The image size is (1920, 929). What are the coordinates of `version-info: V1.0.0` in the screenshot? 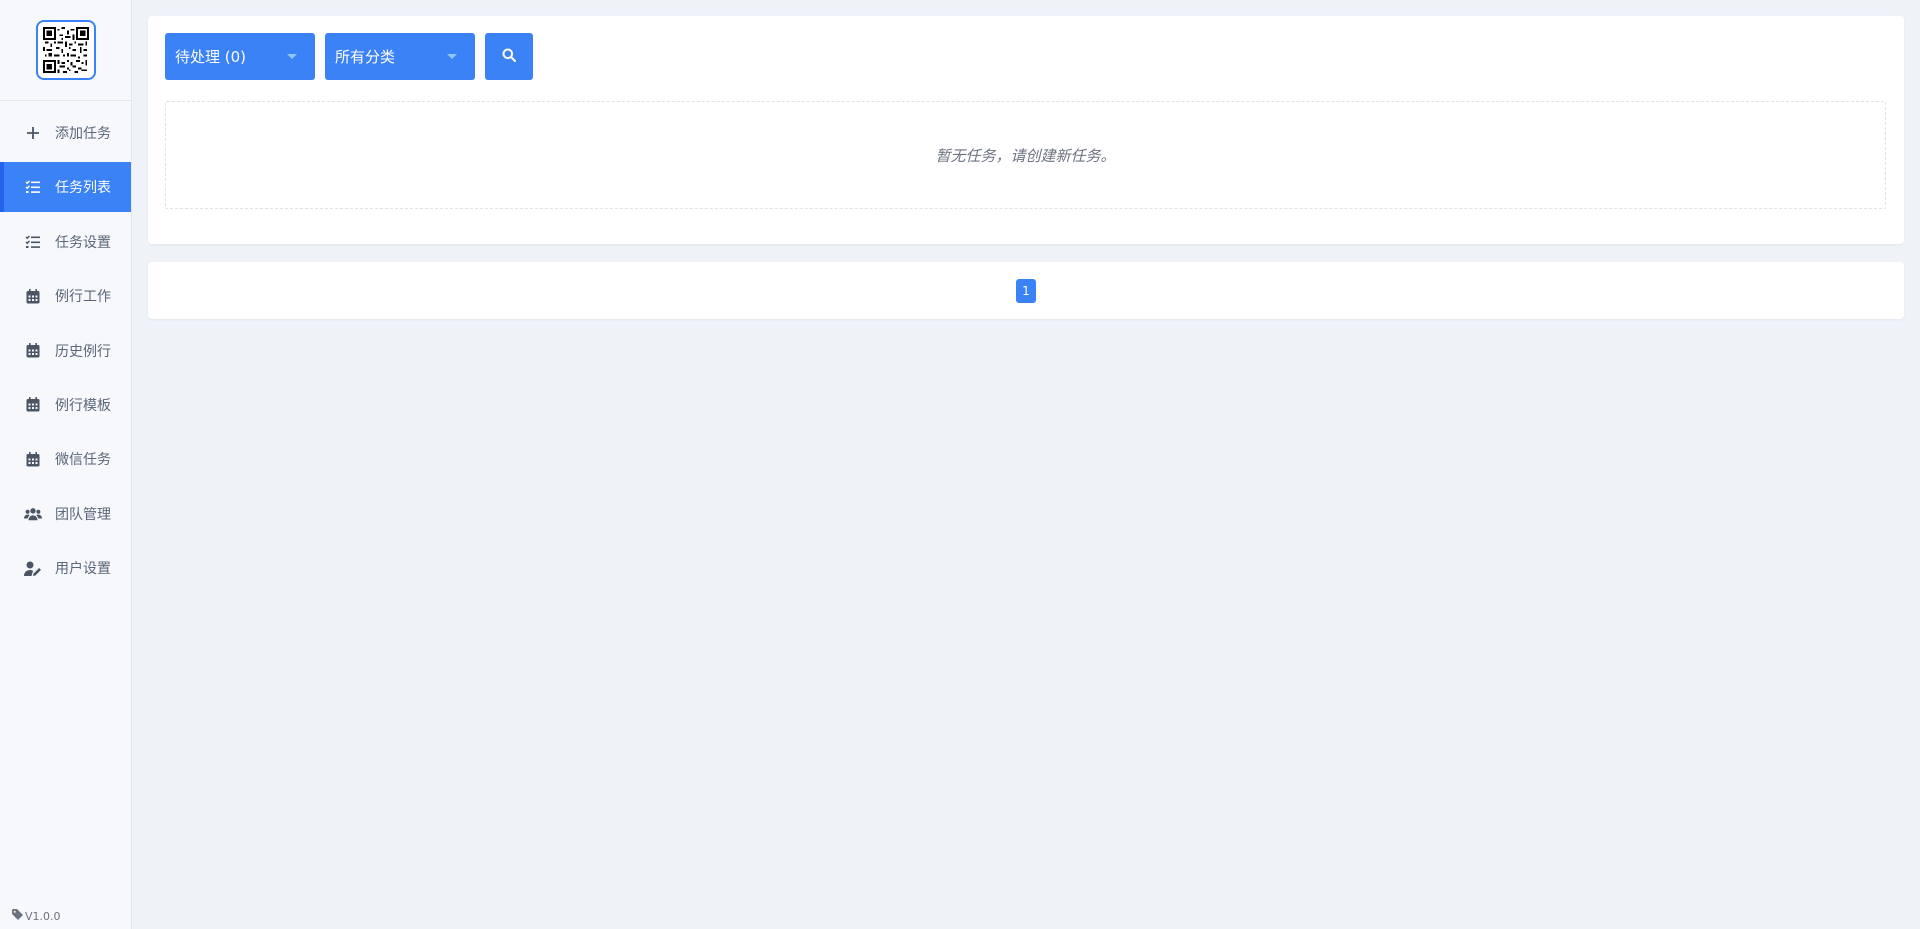 It's located at (36, 916).